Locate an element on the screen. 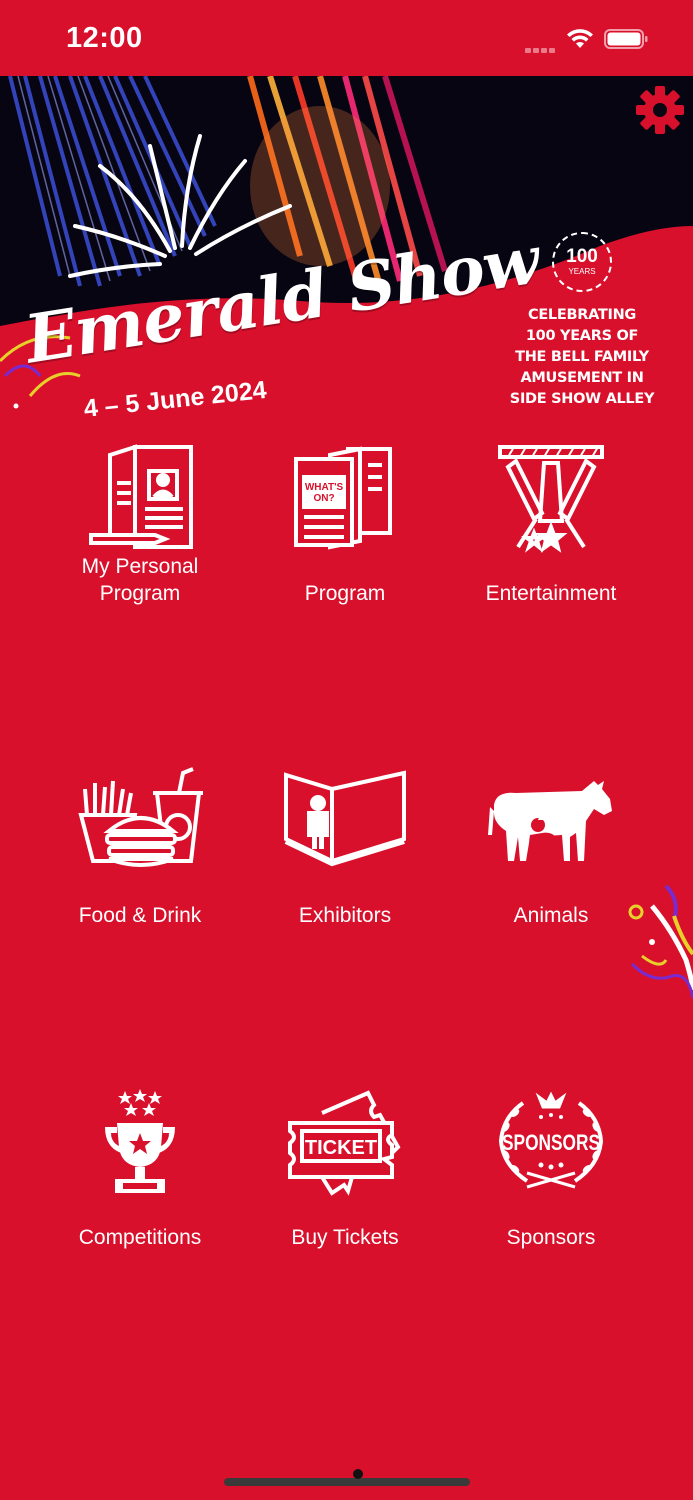  celebrating-line: AMUSEMENT IN is located at coordinates (582, 378).